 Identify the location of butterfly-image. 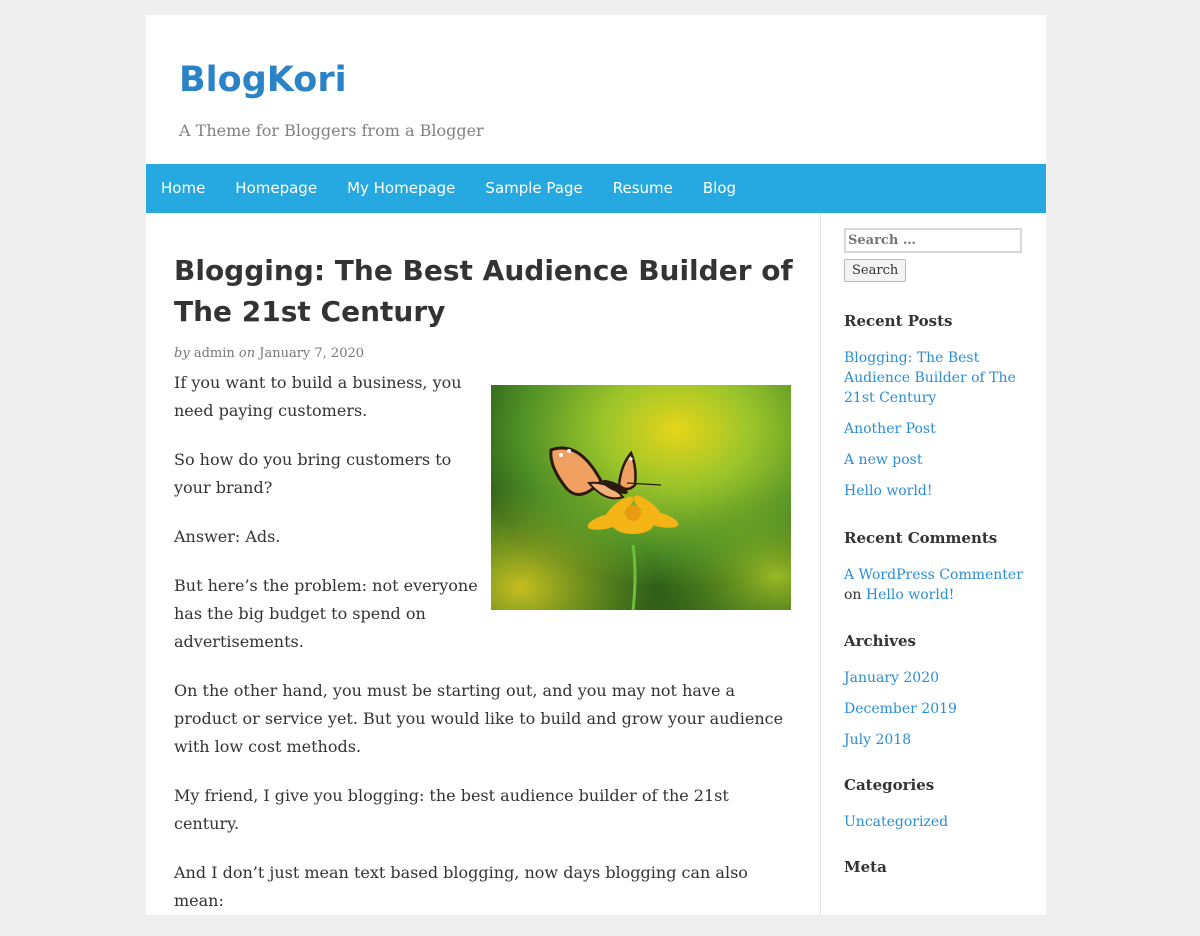
(641, 498).